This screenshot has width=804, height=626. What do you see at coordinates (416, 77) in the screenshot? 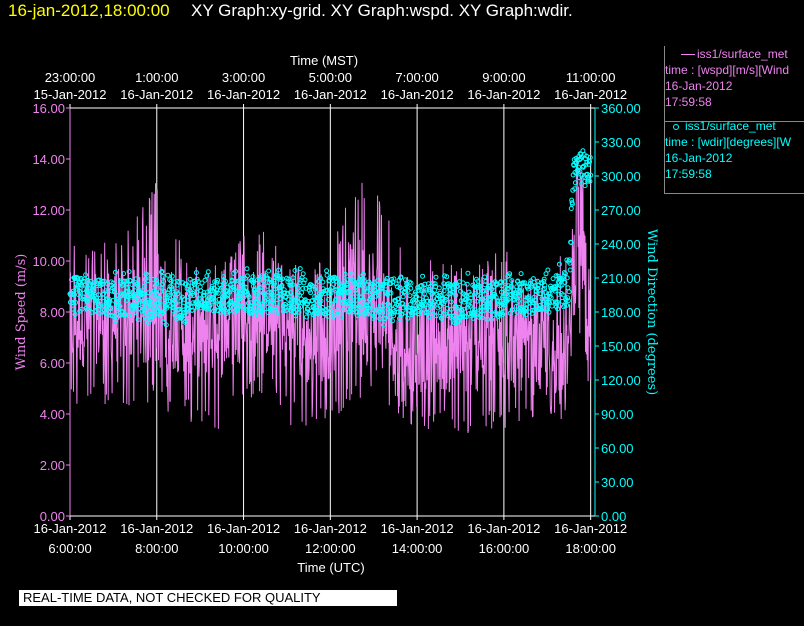
I see `top-tick-time: 7:00:00` at bounding box center [416, 77].